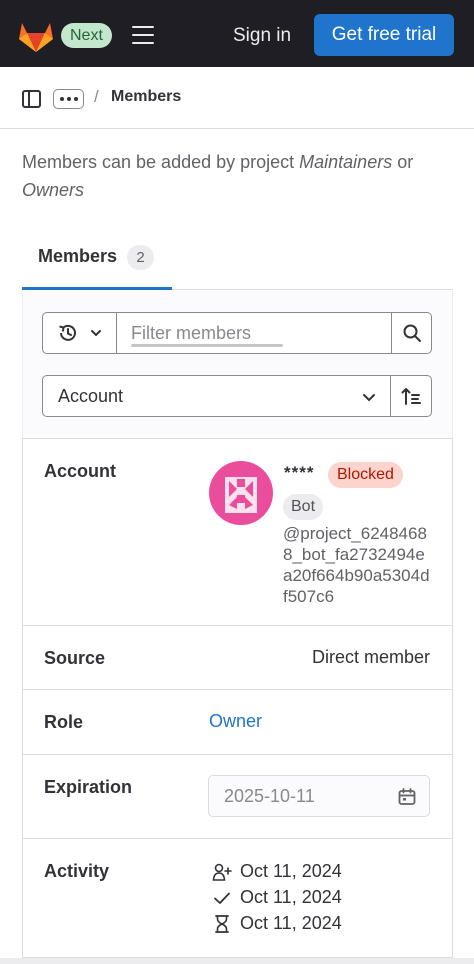 The image size is (474, 964). Describe the element at coordinates (222, 872) in the screenshot. I see `user-add-icon` at that location.